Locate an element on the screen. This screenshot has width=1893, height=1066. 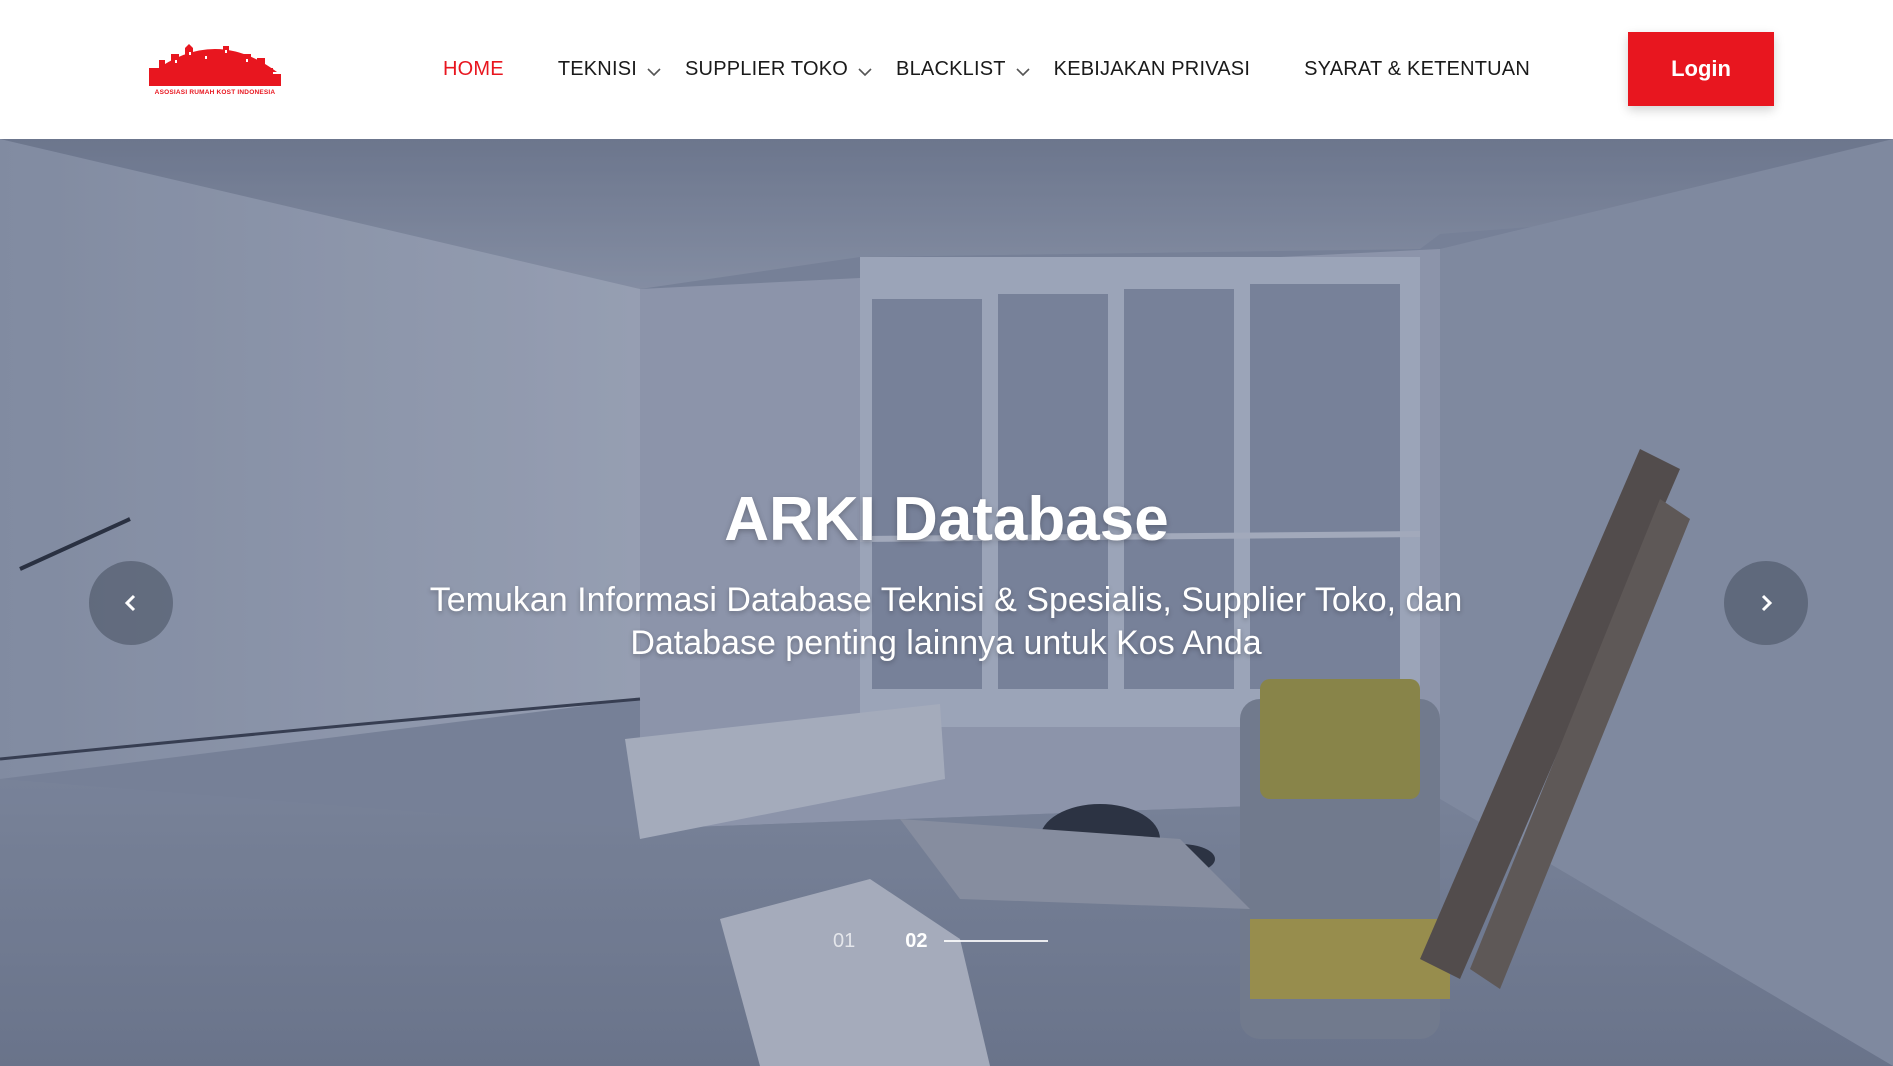
slider-prev-button is located at coordinates (131, 603).